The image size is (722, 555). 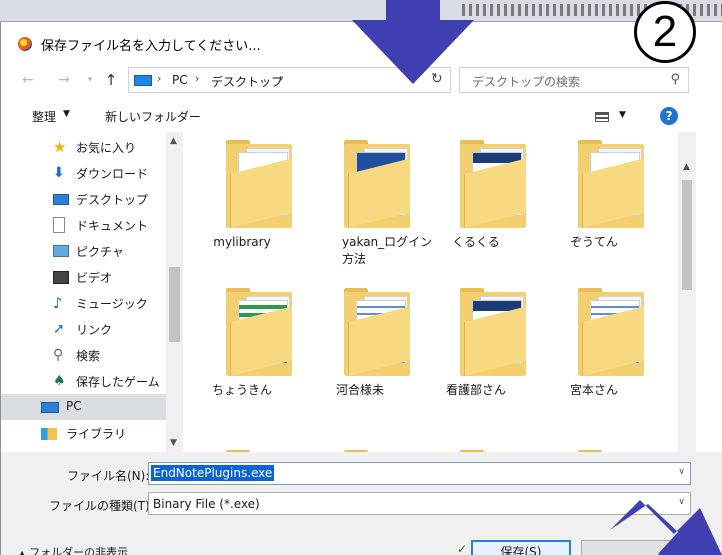 What do you see at coordinates (74, 406) in the screenshot?
I see `sidebar-item-label: PC` at bounding box center [74, 406].